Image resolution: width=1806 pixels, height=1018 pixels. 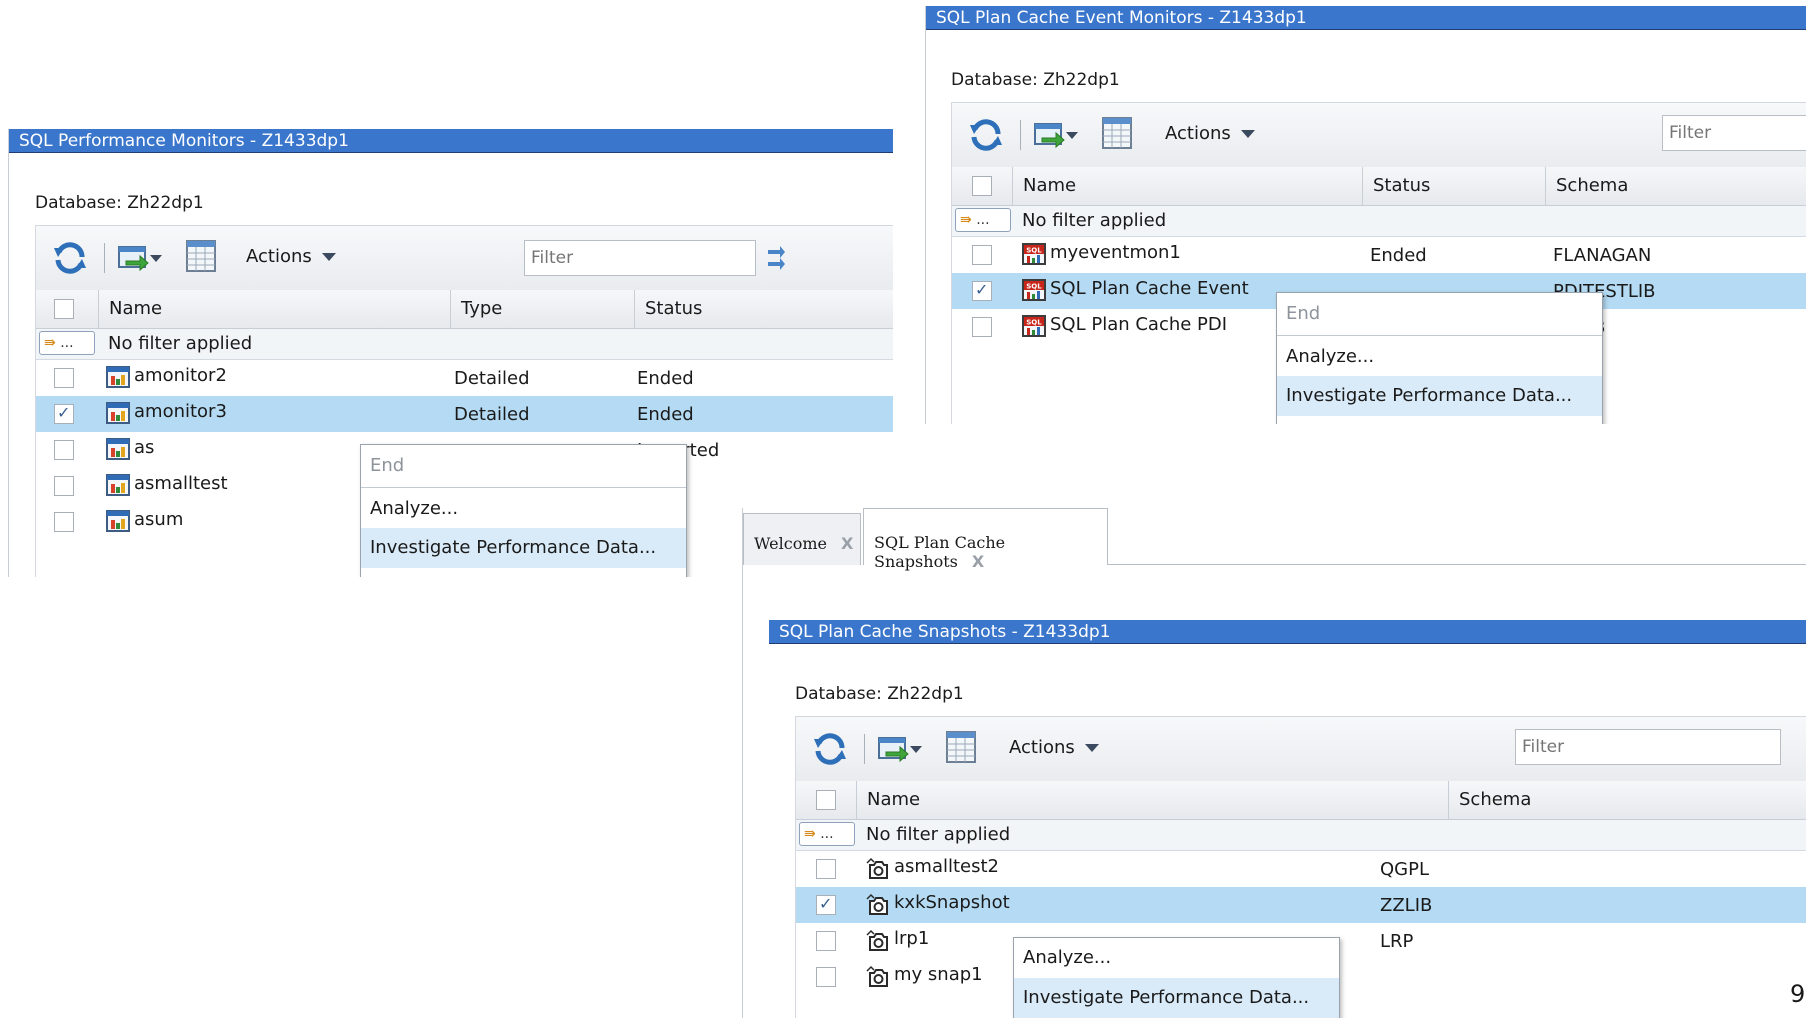 What do you see at coordinates (938, 834) in the screenshot?
I see `filter-status-text: No filter applied` at bounding box center [938, 834].